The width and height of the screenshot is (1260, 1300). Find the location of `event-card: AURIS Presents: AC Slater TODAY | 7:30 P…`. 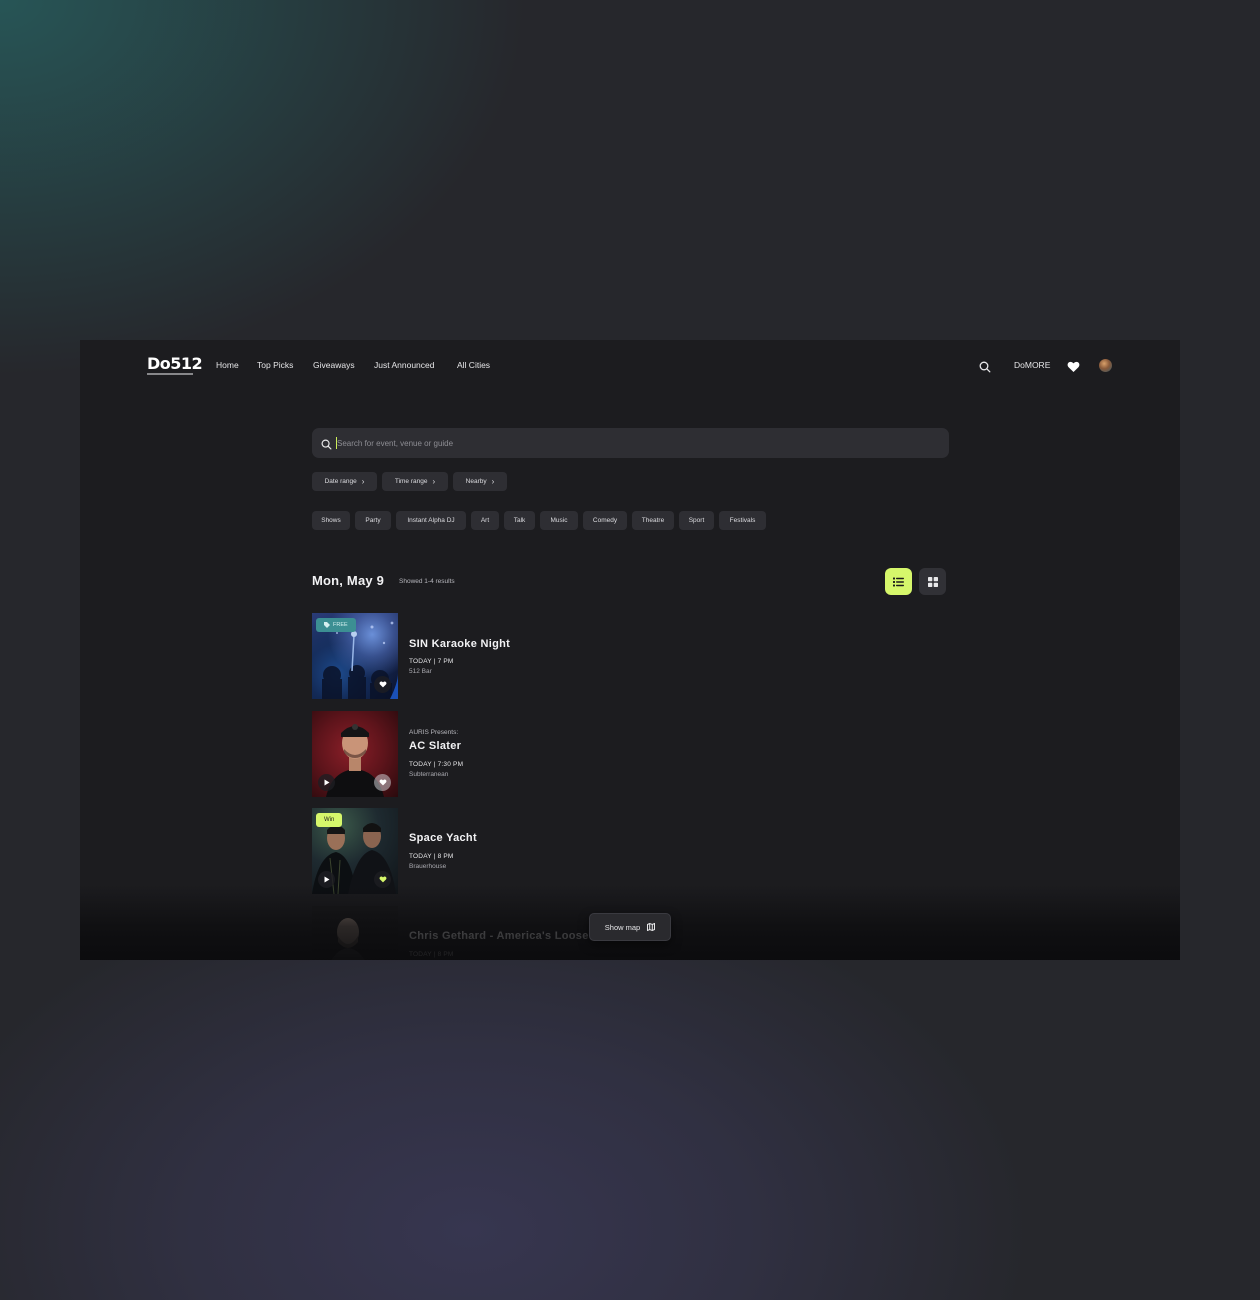

event-card: AURIS Presents: AC Slater TODAY | 7:30 P… is located at coordinates (612, 754).